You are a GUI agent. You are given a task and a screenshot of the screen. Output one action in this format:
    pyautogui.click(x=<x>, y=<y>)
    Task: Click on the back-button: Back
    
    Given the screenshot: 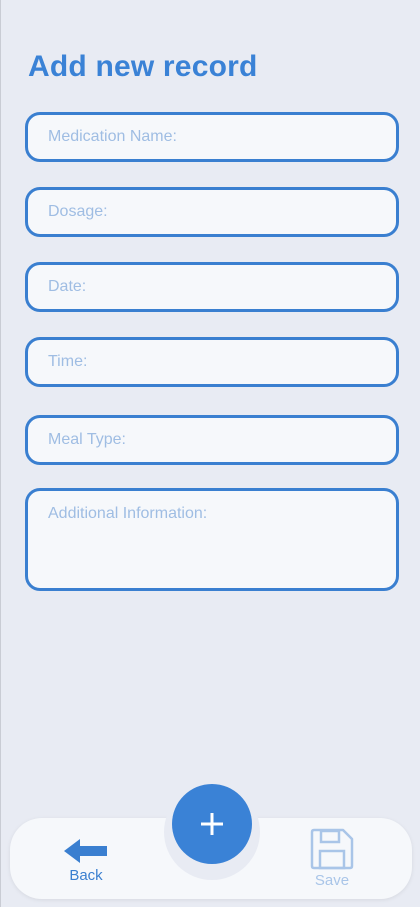 What is the action you would take?
    pyautogui.click(x=86, y=860)
    